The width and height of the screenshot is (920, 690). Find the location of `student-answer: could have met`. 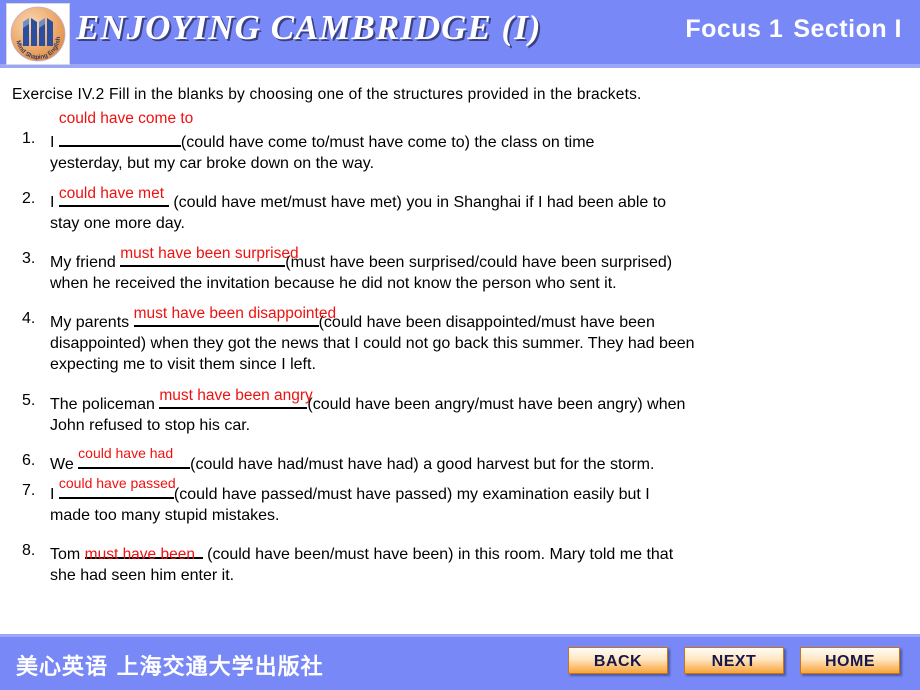

student-answer: could have met is located at coordinates (111, 193).